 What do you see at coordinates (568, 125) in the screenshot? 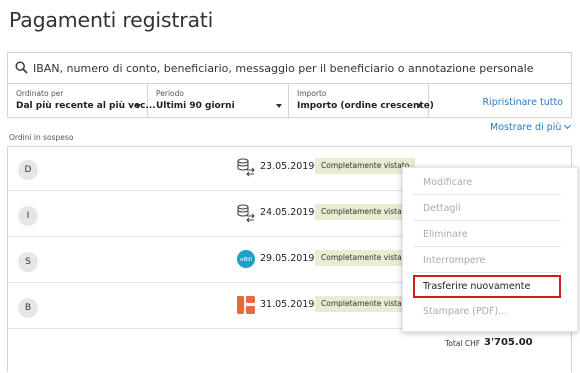
I see `chevron-down-icon` at bounding box center [568, 125].